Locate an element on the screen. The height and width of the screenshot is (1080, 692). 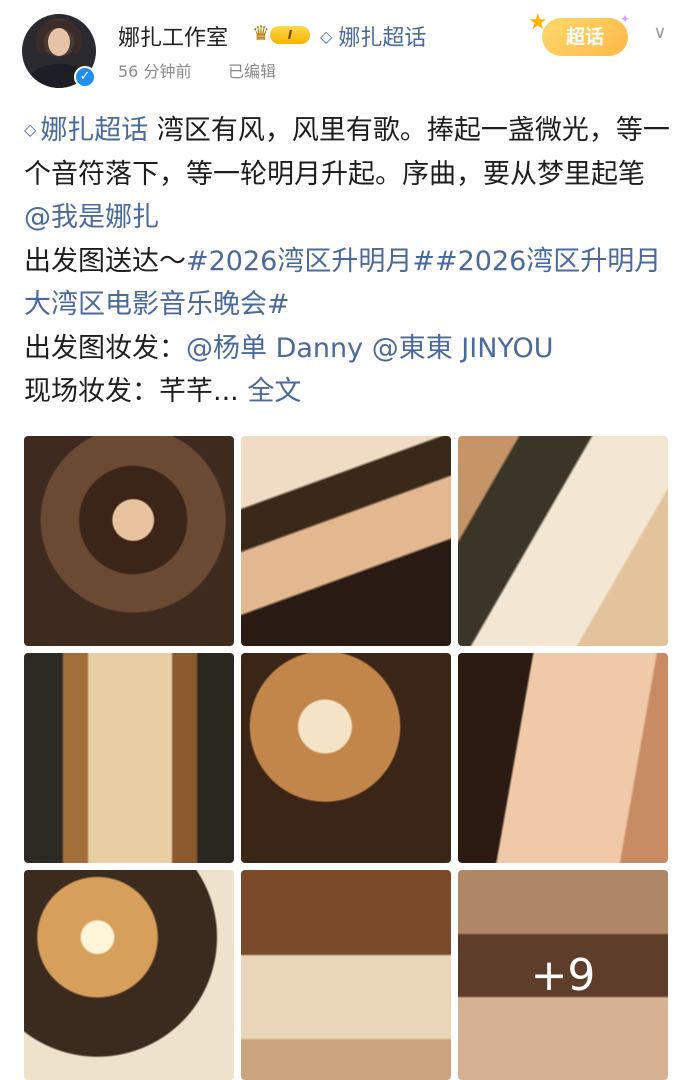
post-text-segment: 出发图妆发： is located at coordinates (105, 348).